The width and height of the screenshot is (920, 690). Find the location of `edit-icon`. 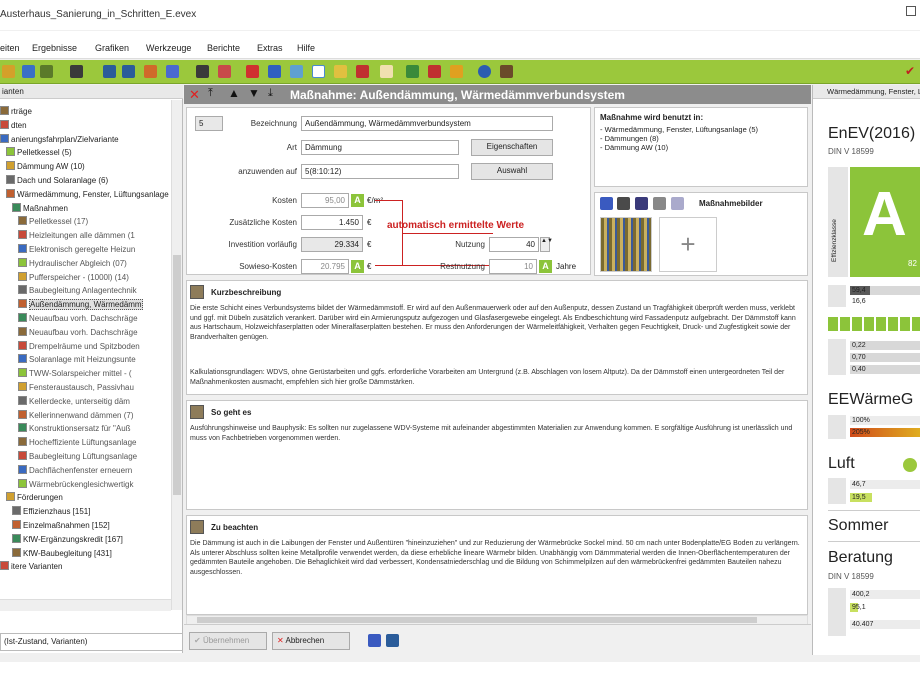

edit-icon is located at coordinates (76, 71).